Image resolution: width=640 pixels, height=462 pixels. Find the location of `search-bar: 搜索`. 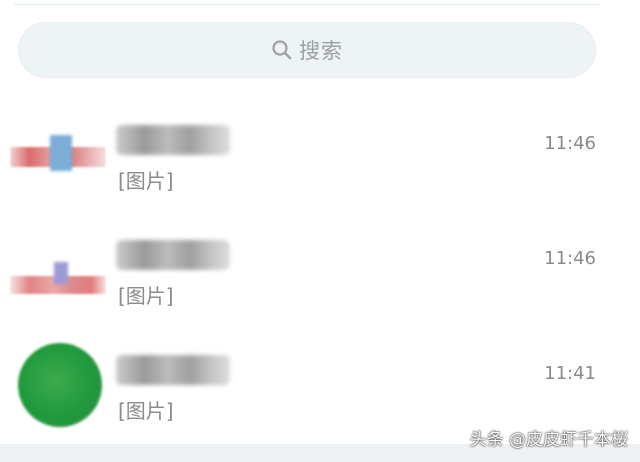

search-bar: 搜索 is located at coordinates (307, 50).